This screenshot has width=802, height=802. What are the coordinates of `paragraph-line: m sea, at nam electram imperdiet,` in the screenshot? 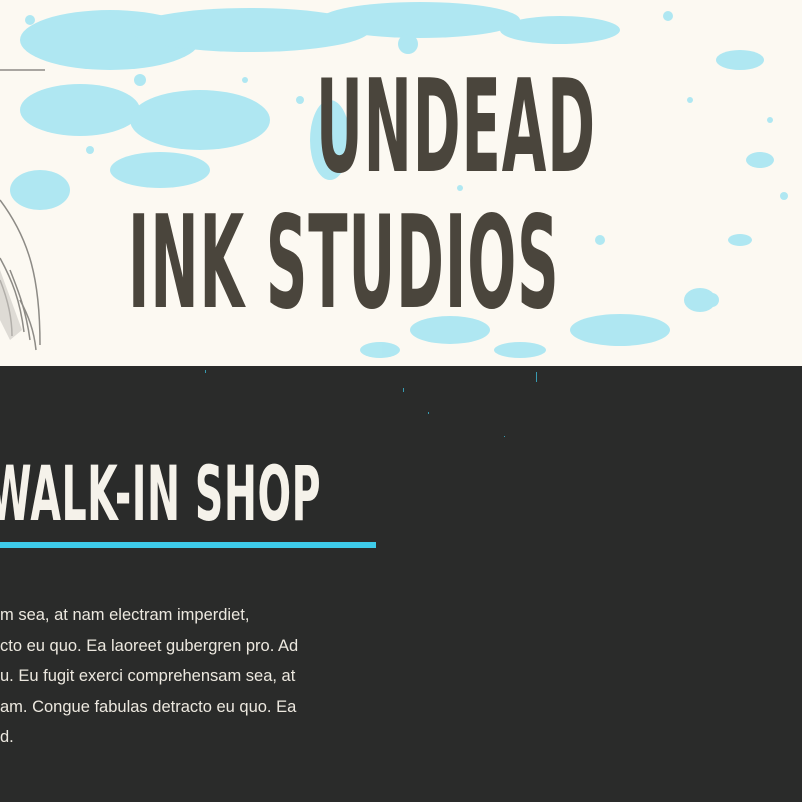 It's located at (125, 615).